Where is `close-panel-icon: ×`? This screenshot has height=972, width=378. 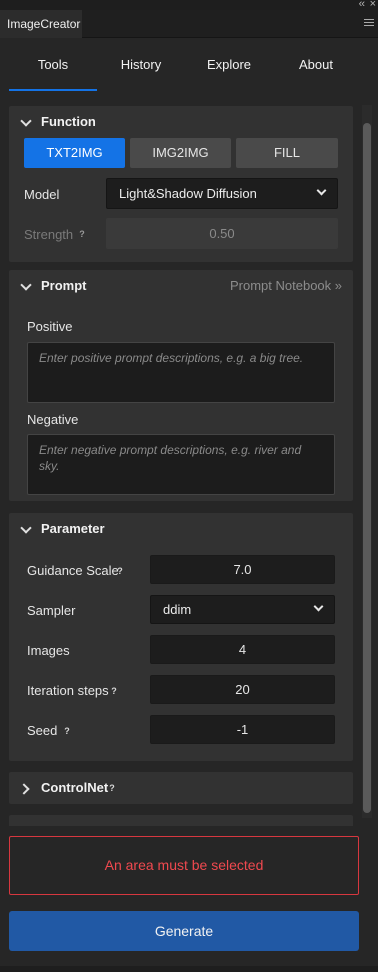
close-panel-icon: × is located at coordinates (373, 5).